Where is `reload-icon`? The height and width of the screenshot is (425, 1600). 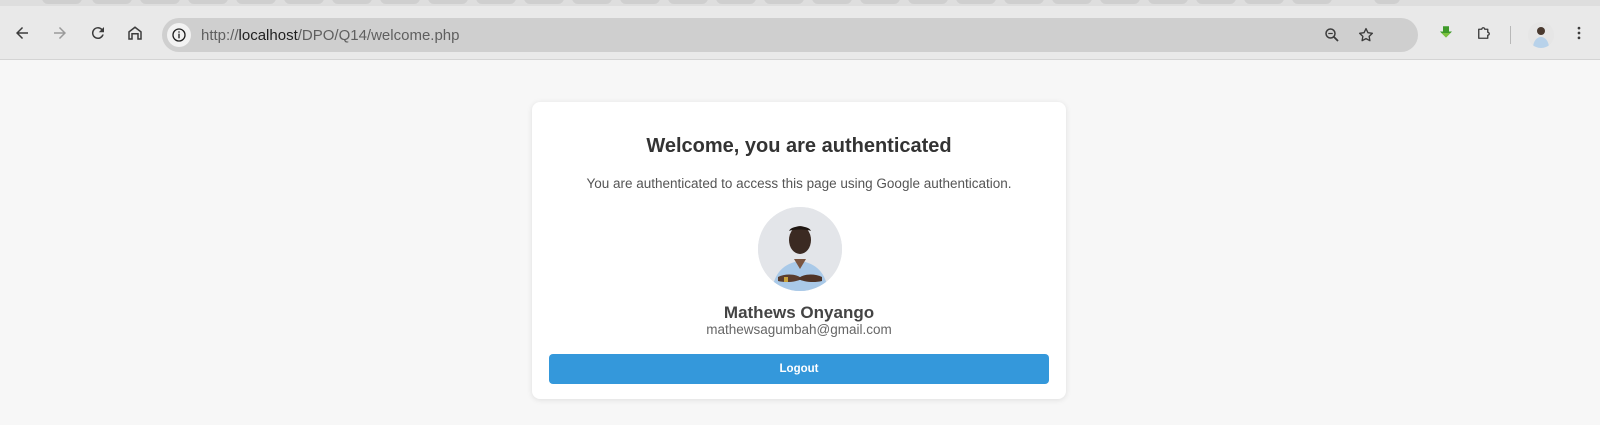
reload-icon is located at coordinates (97, 33).